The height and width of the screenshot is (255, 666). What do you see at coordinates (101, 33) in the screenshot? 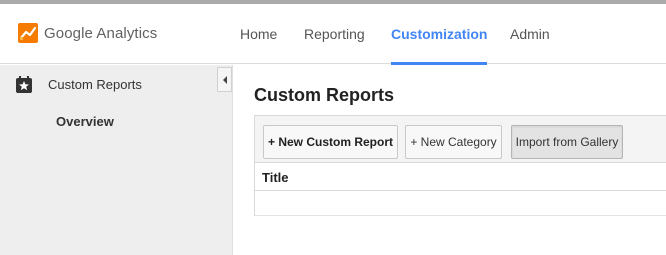
I see `app-name: Google Analytics` at bounding box center [101, 33].